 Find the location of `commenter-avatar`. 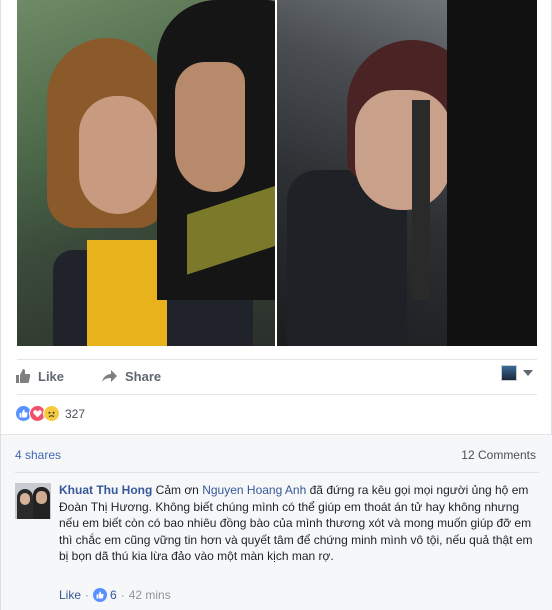

commenter-avatar is located at coordinates (33, 501).